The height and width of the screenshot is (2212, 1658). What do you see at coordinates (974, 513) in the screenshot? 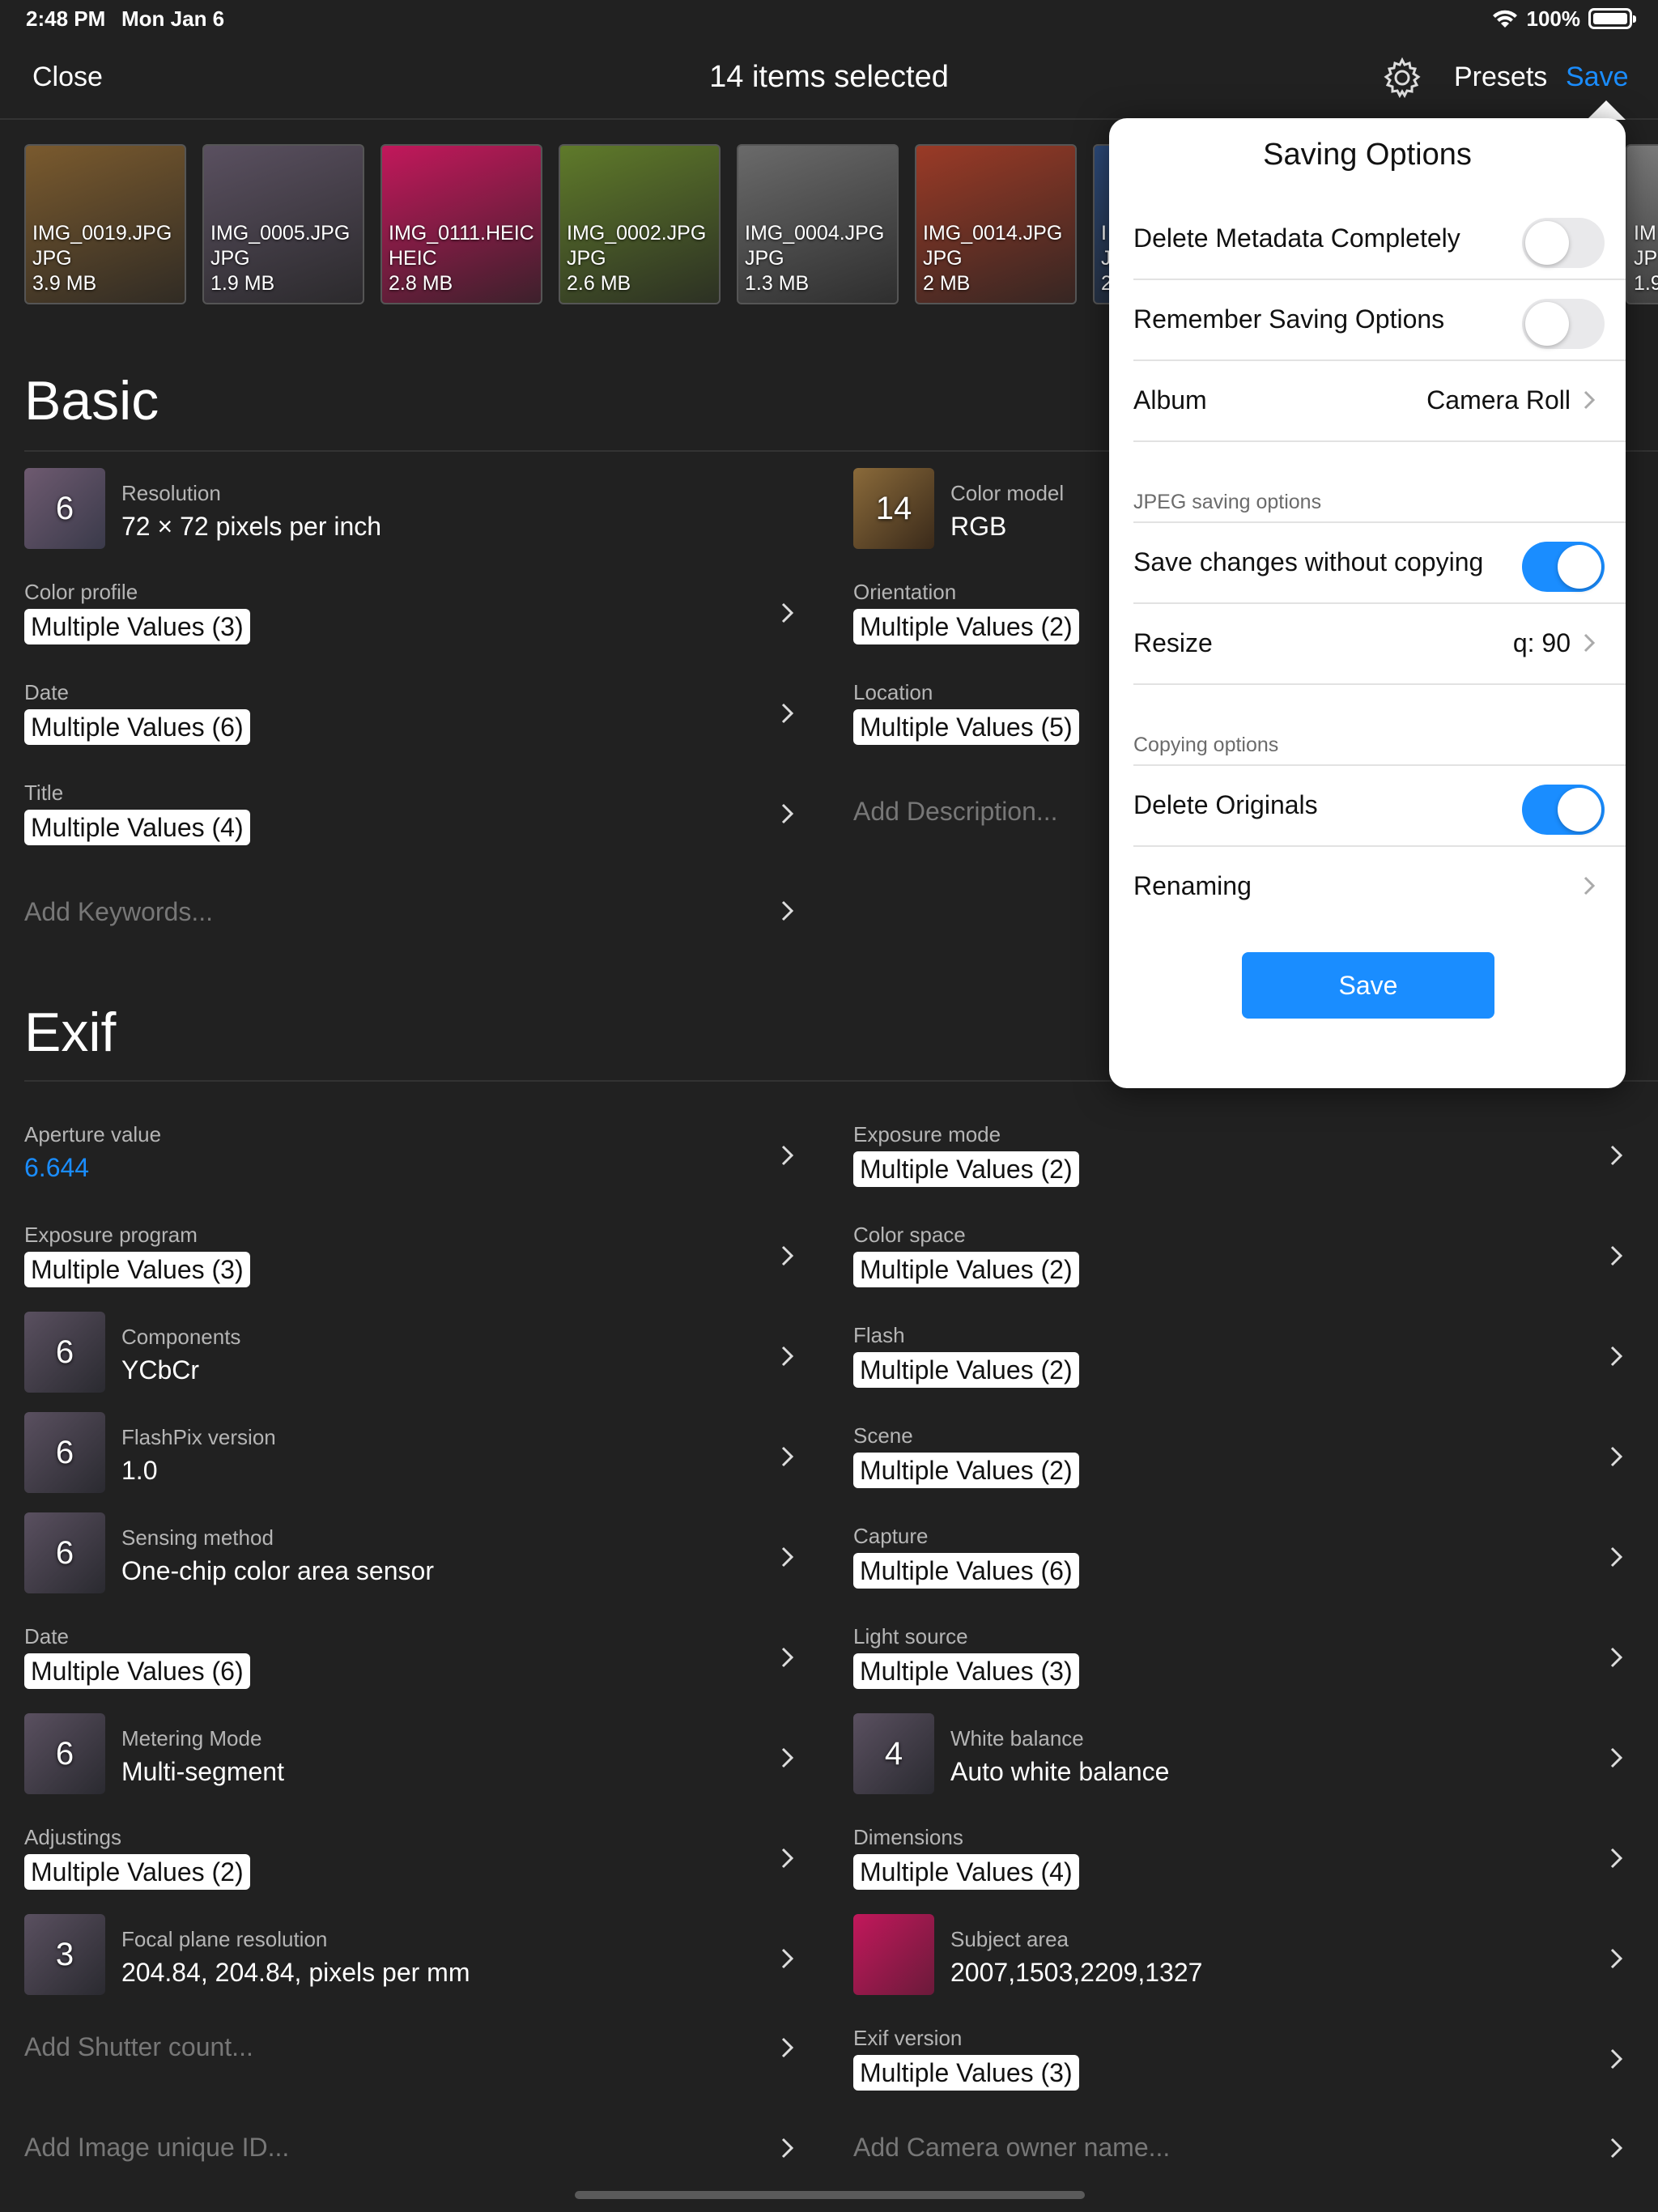
I see `field-color-model: 14 Color model RGB` at bounding box center [974, 513].